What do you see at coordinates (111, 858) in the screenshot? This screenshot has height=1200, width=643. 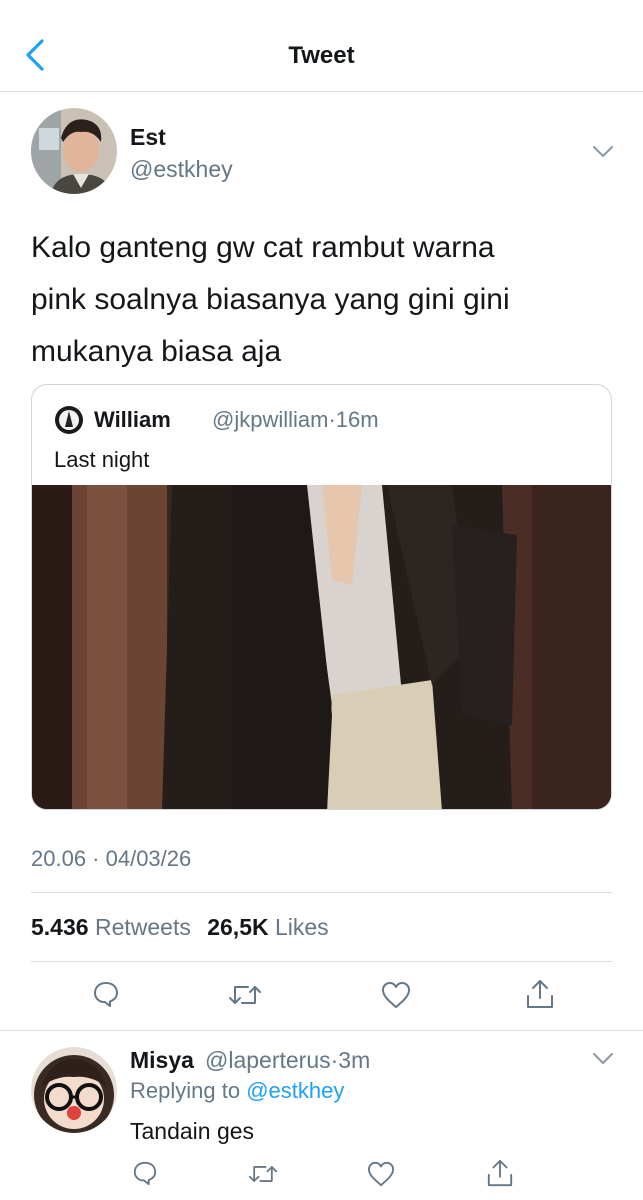 I see `tweet-timestamp: 20.06 · 04/03/26` at bounding box center [111, 858].